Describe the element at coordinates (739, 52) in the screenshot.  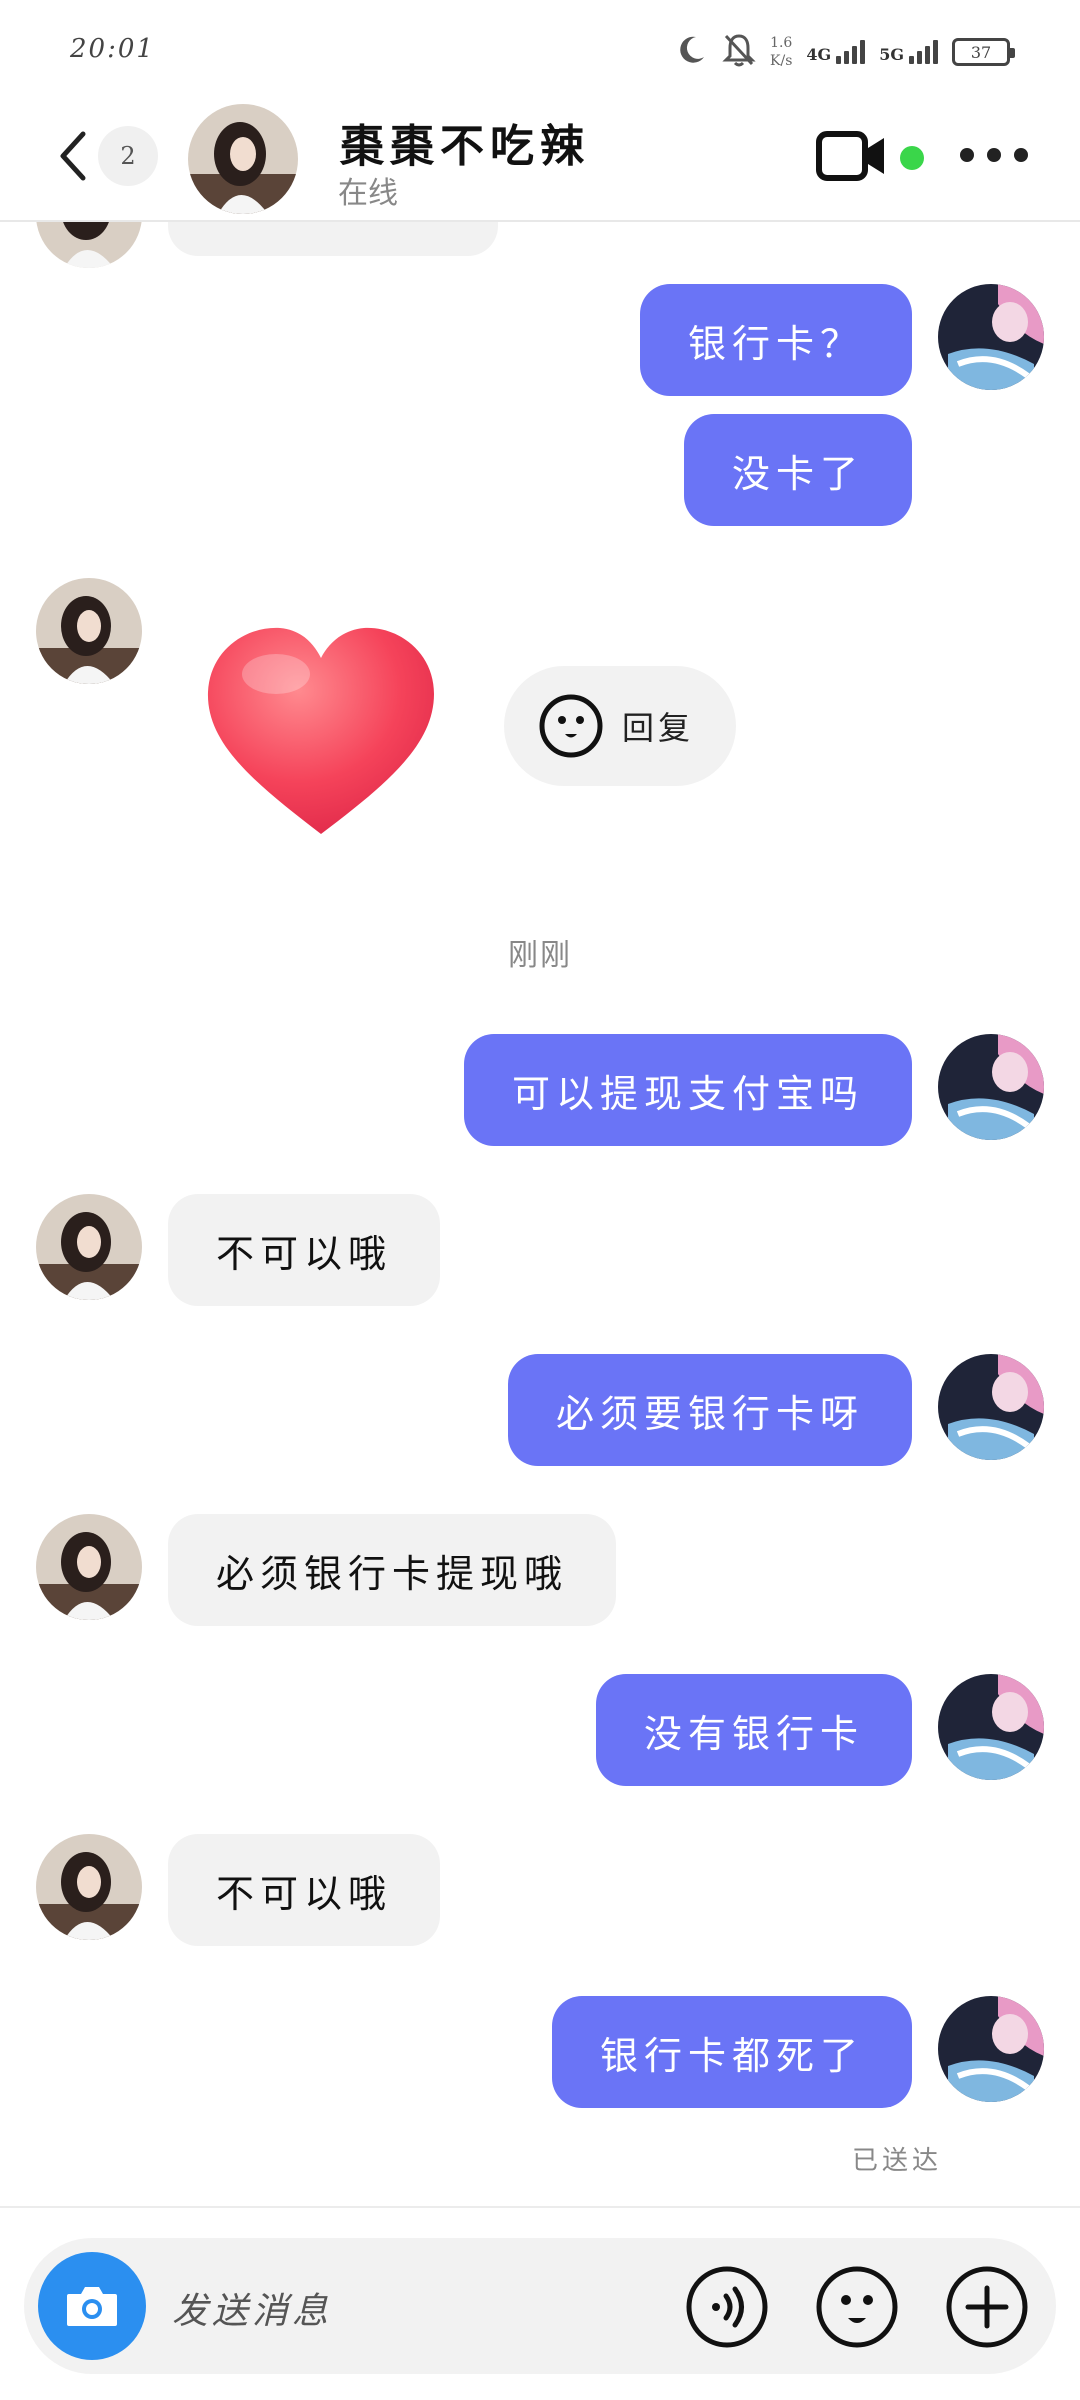
I see `mute-bell-icon` at that location.